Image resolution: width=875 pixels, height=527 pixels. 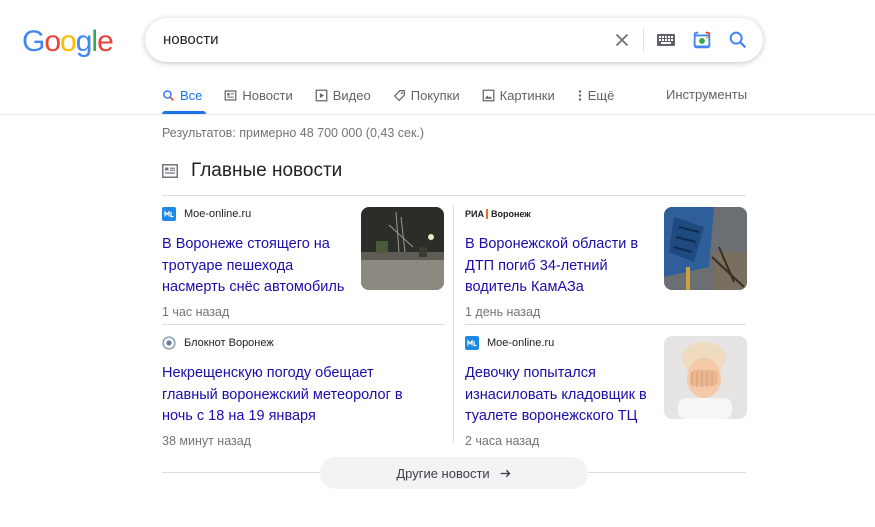 I want to click on keyboard-icon, so click(x=666, y=40).